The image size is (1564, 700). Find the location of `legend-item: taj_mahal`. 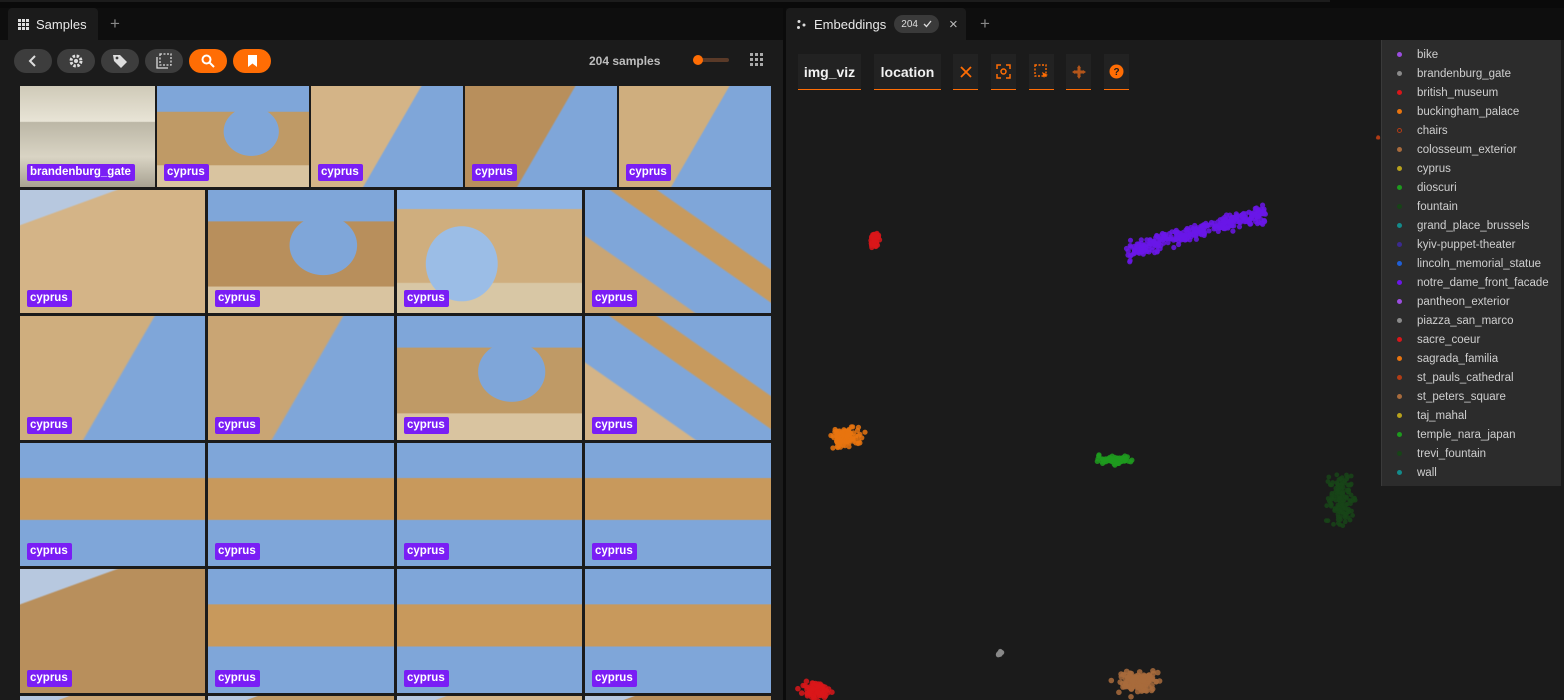

legend-item: taj_mahal is located at coordinates (1471, 415).